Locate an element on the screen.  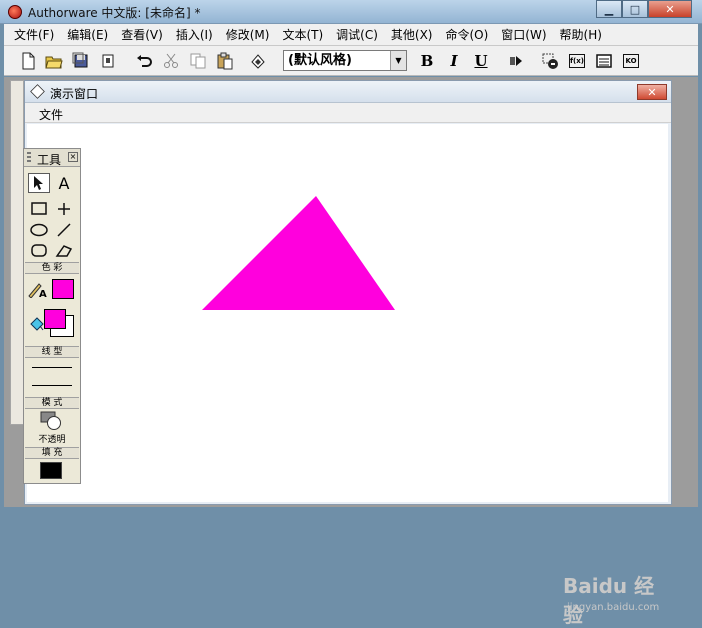
functions-icon: f(x) is located at coordinates (577, 61).